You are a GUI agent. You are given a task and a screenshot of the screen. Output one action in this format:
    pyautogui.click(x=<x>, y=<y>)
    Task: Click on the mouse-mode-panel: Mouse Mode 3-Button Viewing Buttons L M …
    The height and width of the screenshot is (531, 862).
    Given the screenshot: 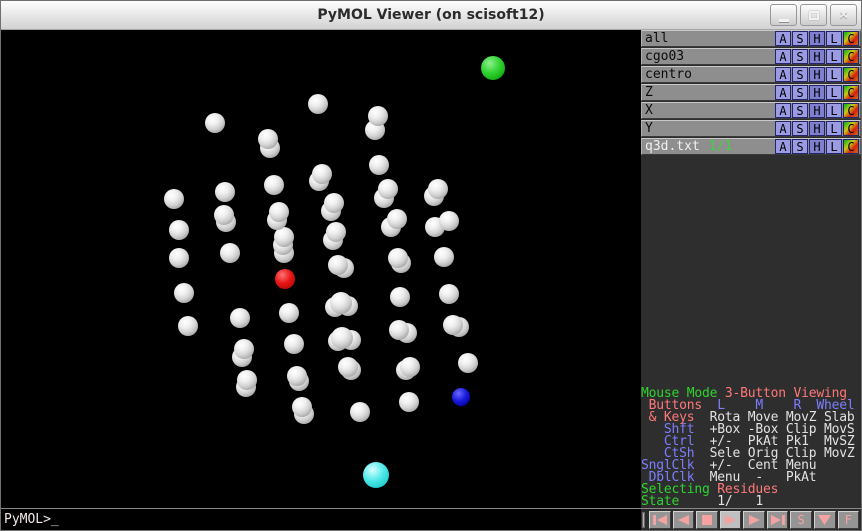 What is the action you would take?
    pyautogui.click(x=751, y=447)
    